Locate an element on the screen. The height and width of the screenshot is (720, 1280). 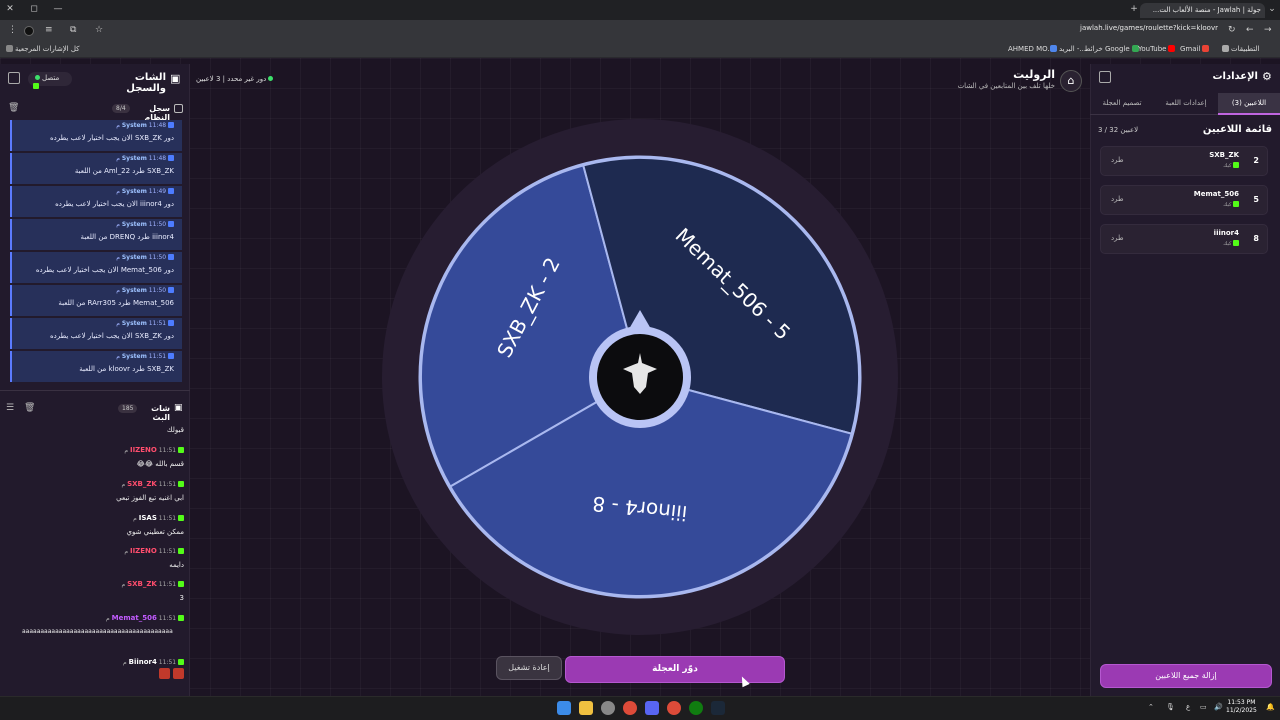
left-panel-title: الشات والسجل is located at coordinates (146, 83).